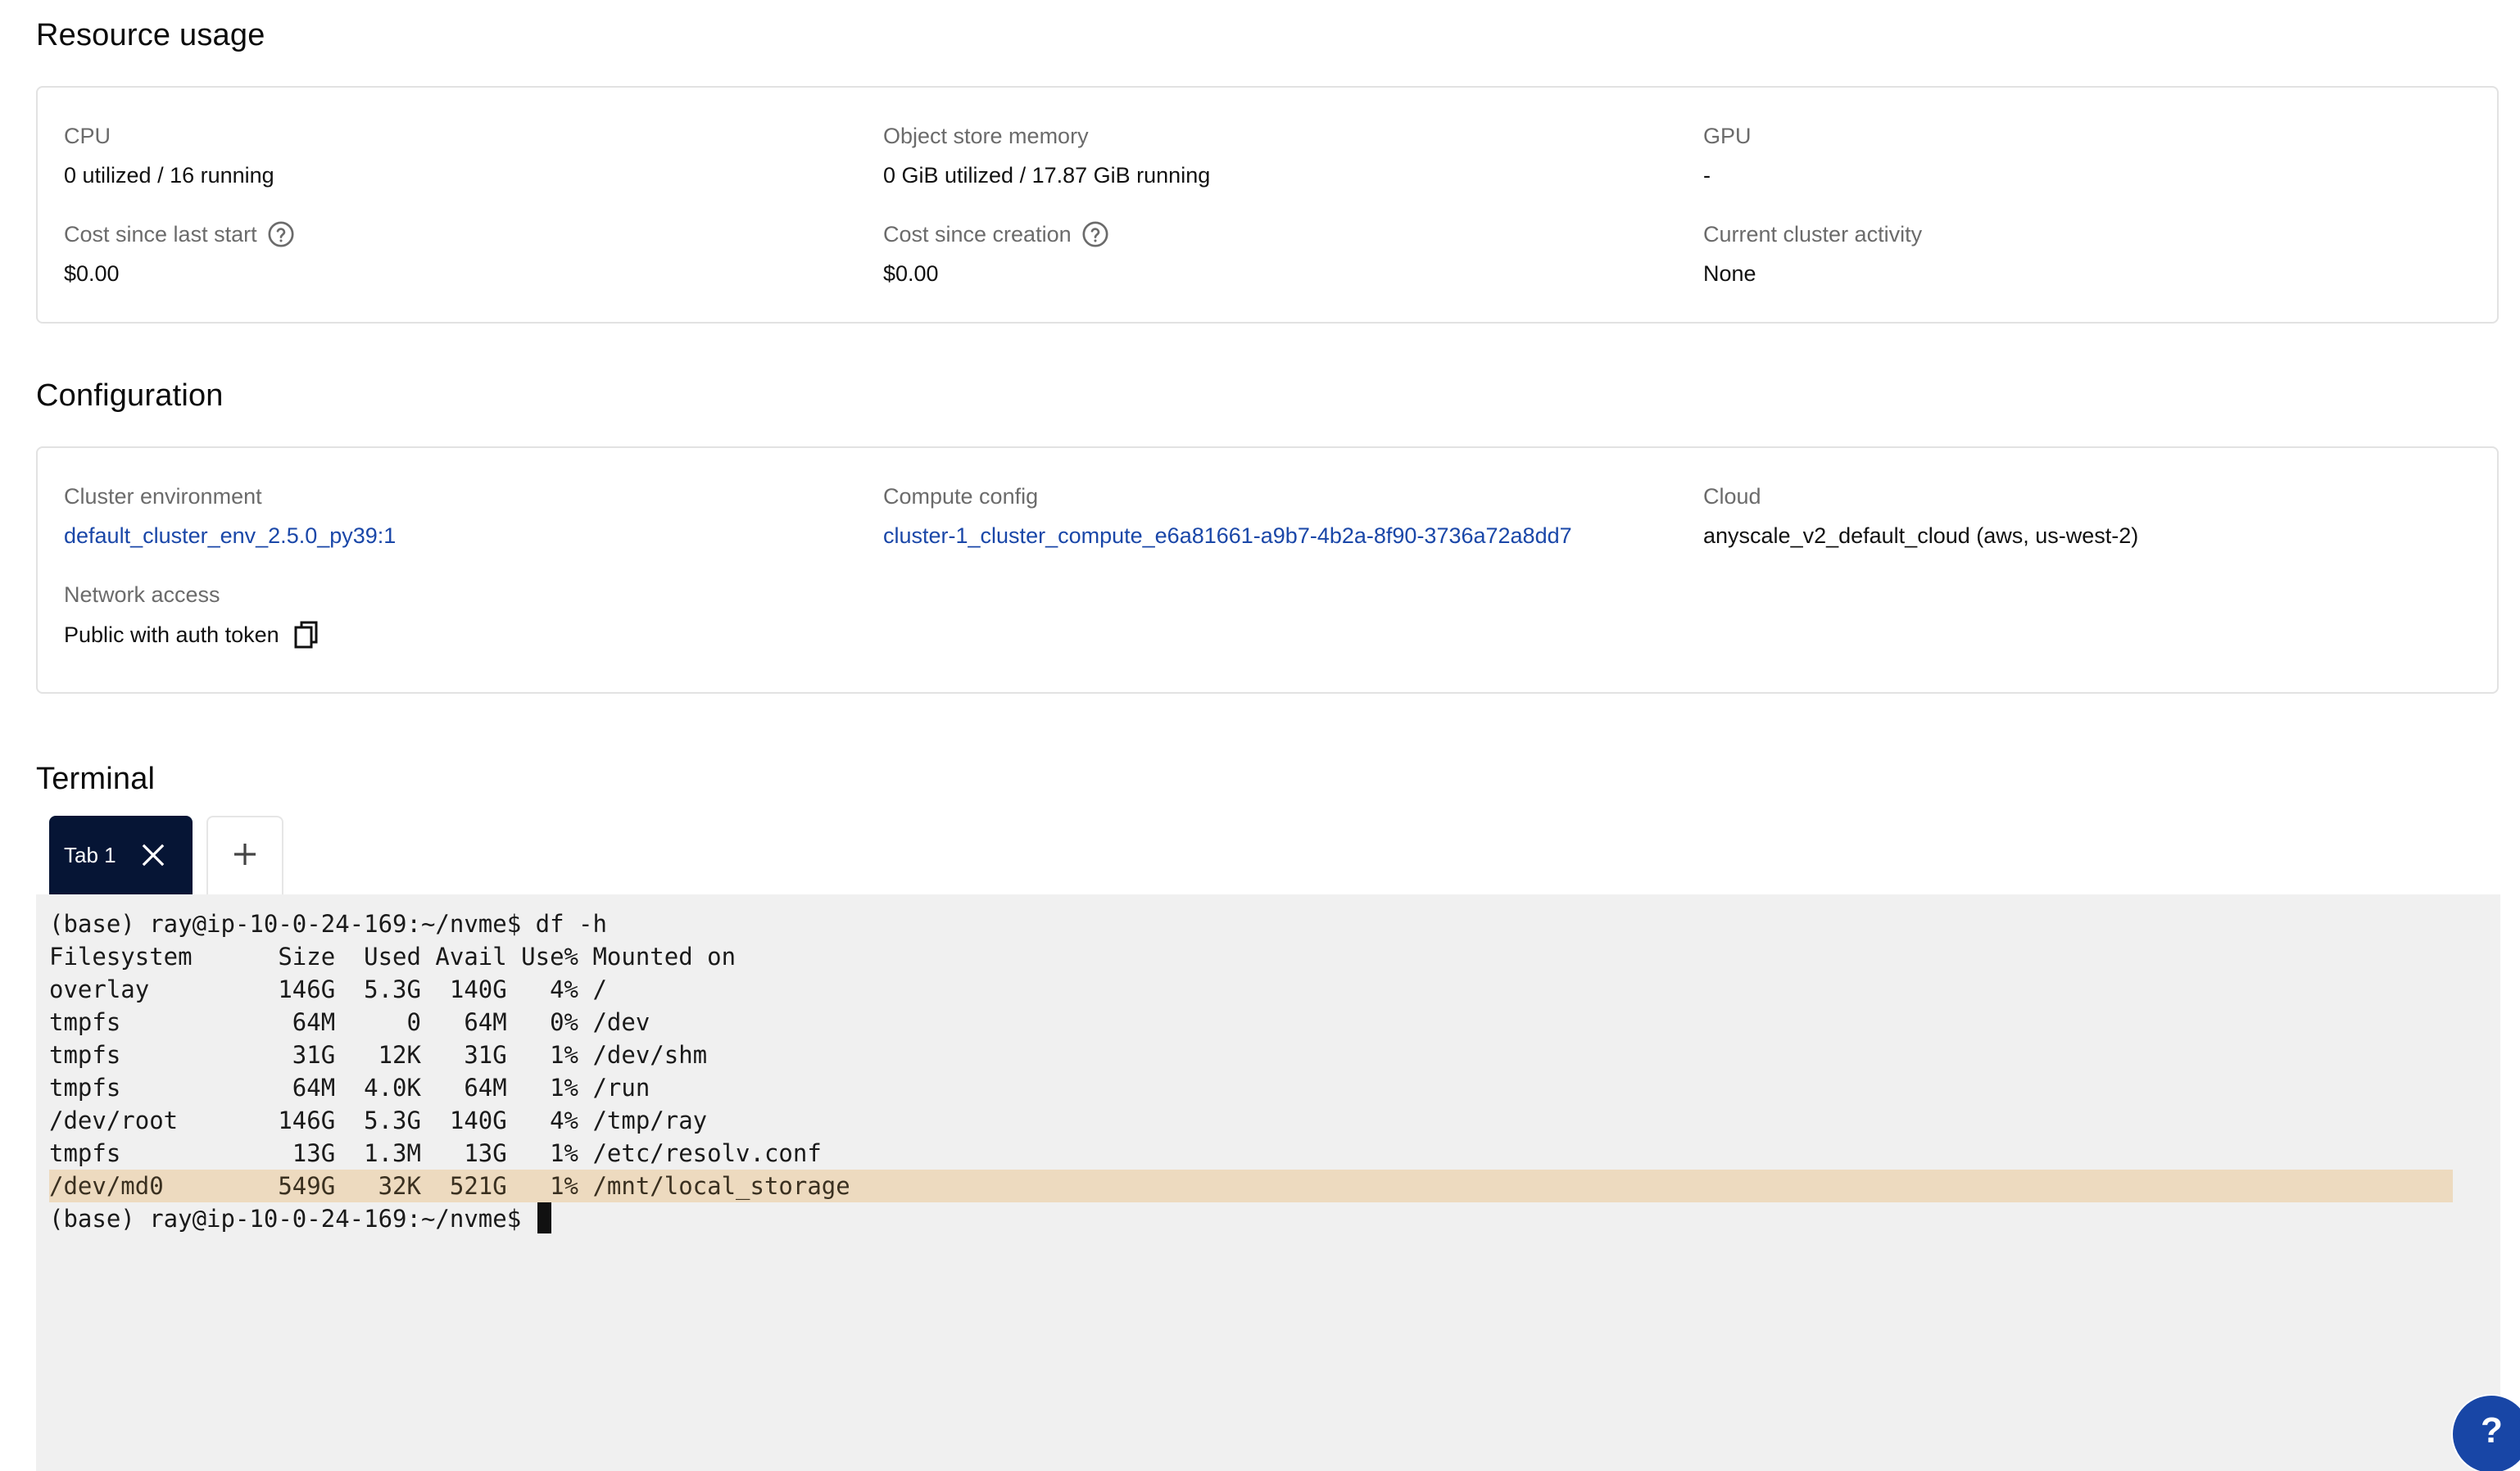 This screenshot has height=1471, width=2520. I want to click on resource-usage-title: Resource usage, so click(150, 35).